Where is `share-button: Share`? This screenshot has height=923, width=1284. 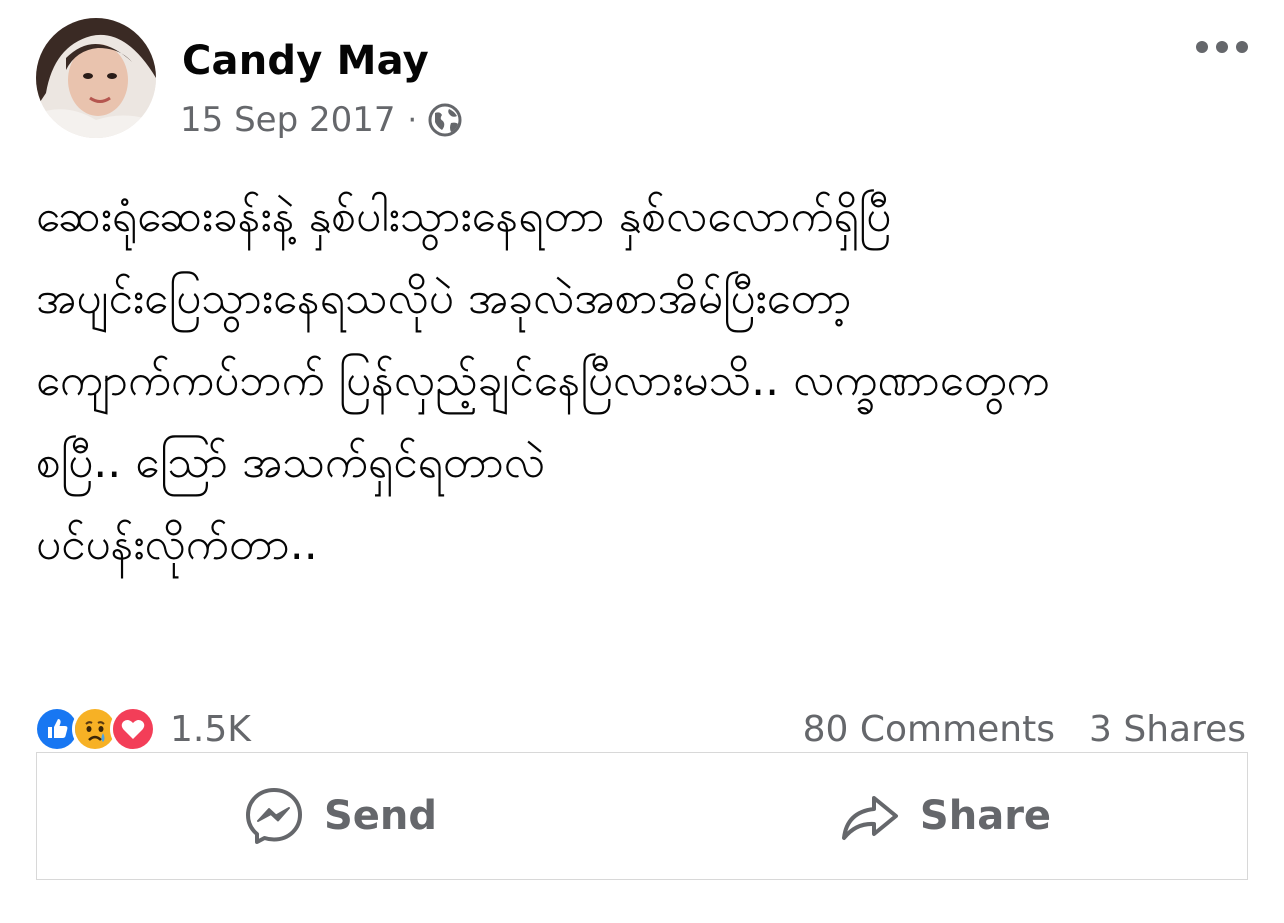 share-button: Share is located at coordinates (944, 816).